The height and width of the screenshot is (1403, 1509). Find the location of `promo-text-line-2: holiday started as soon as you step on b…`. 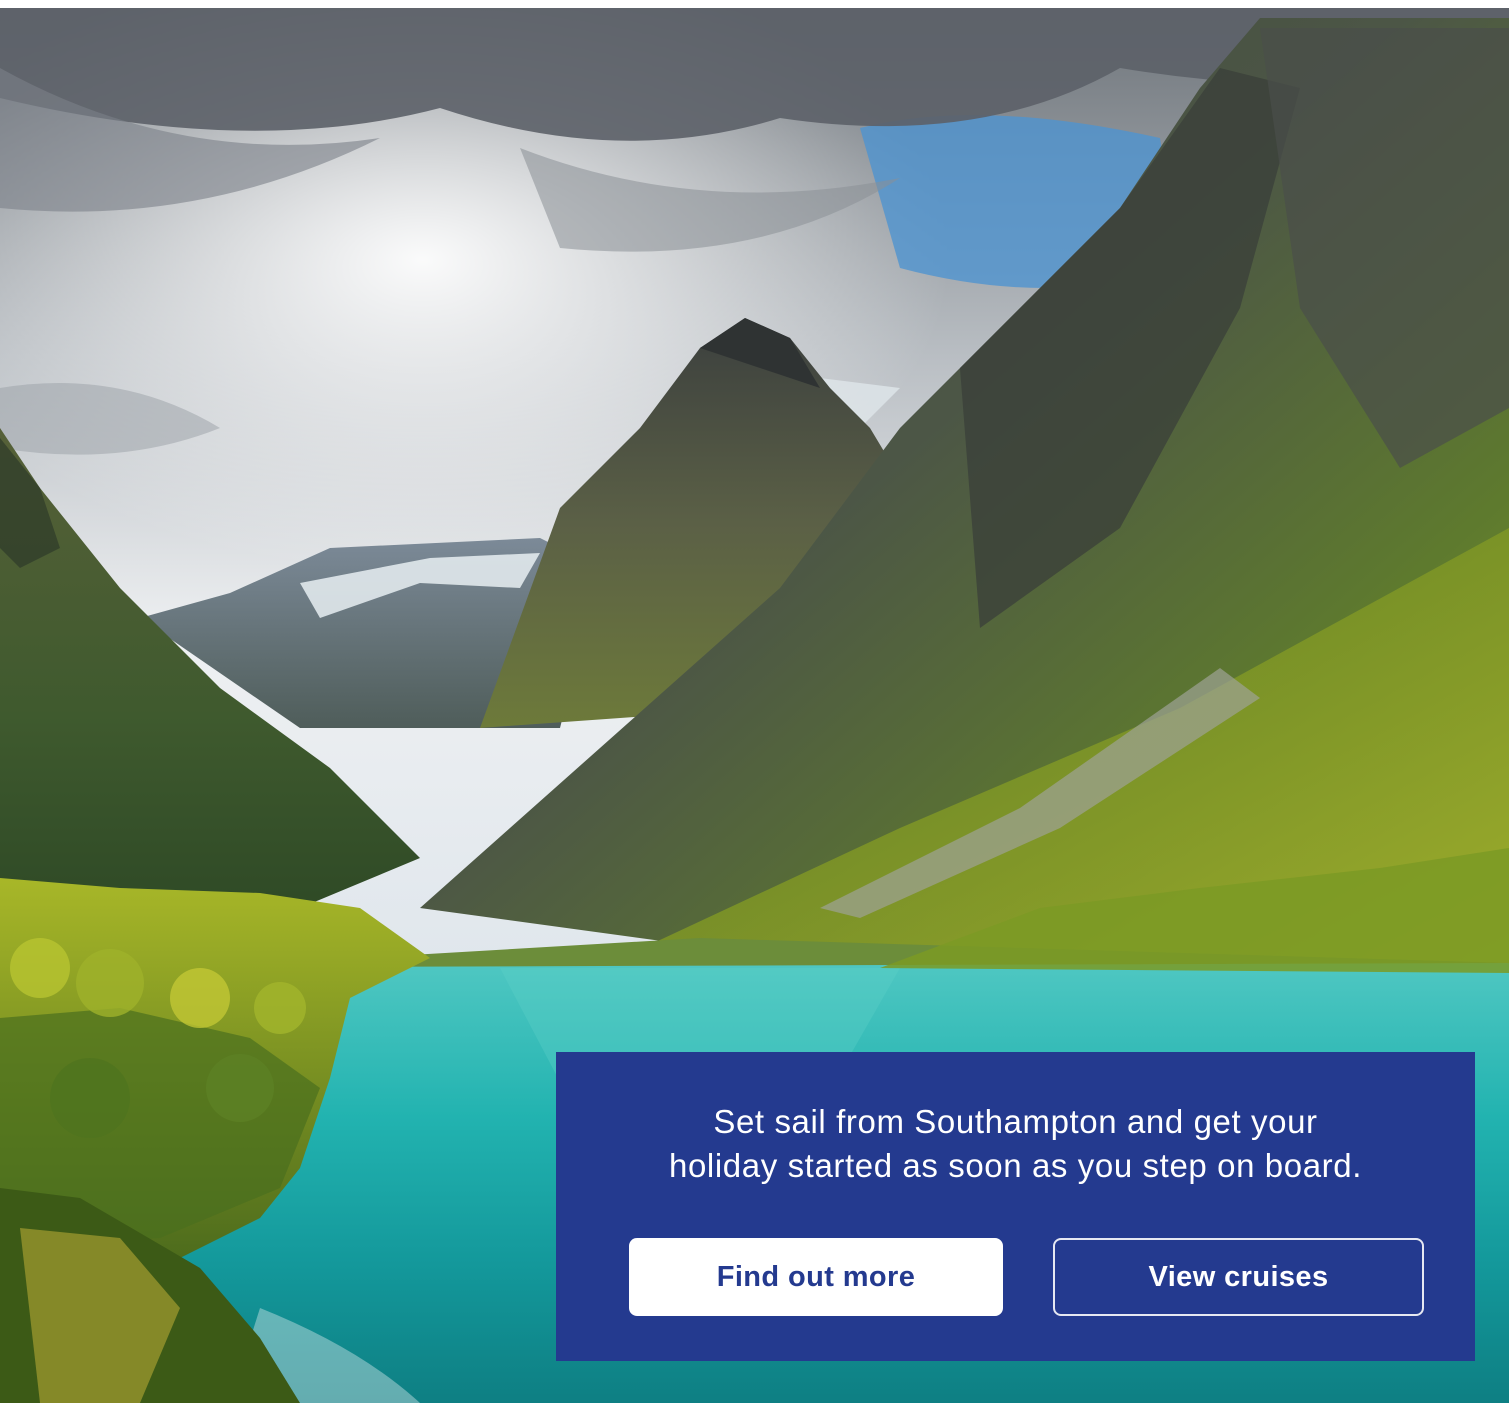

promo-text-line-2: holiday started as soon as you step on b… is located at coordinates (1015, 1165).